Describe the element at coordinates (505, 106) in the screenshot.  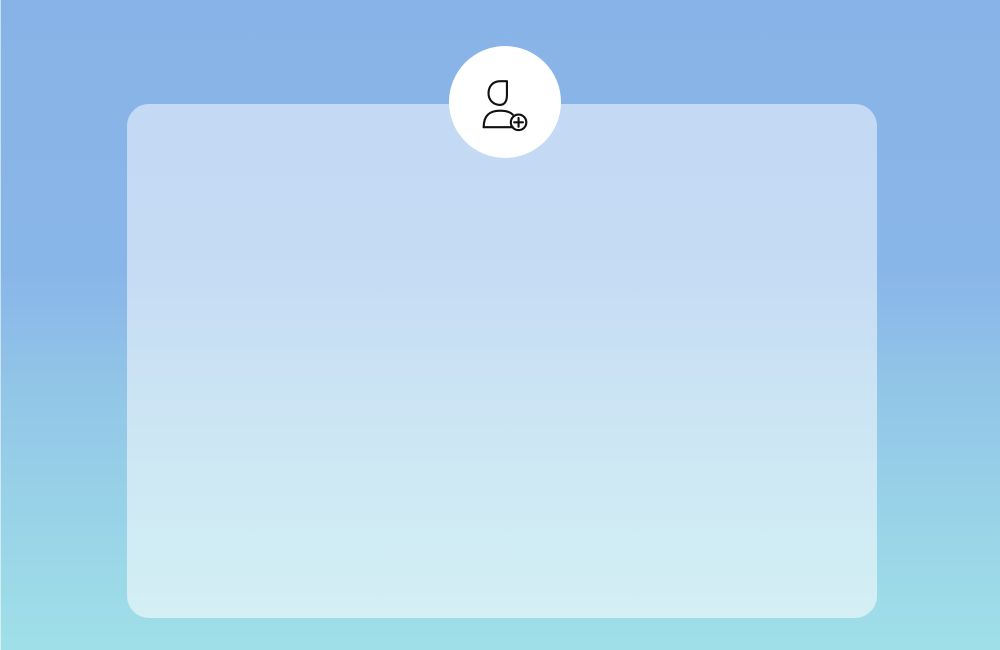
I see `add-user-icon` at that location.